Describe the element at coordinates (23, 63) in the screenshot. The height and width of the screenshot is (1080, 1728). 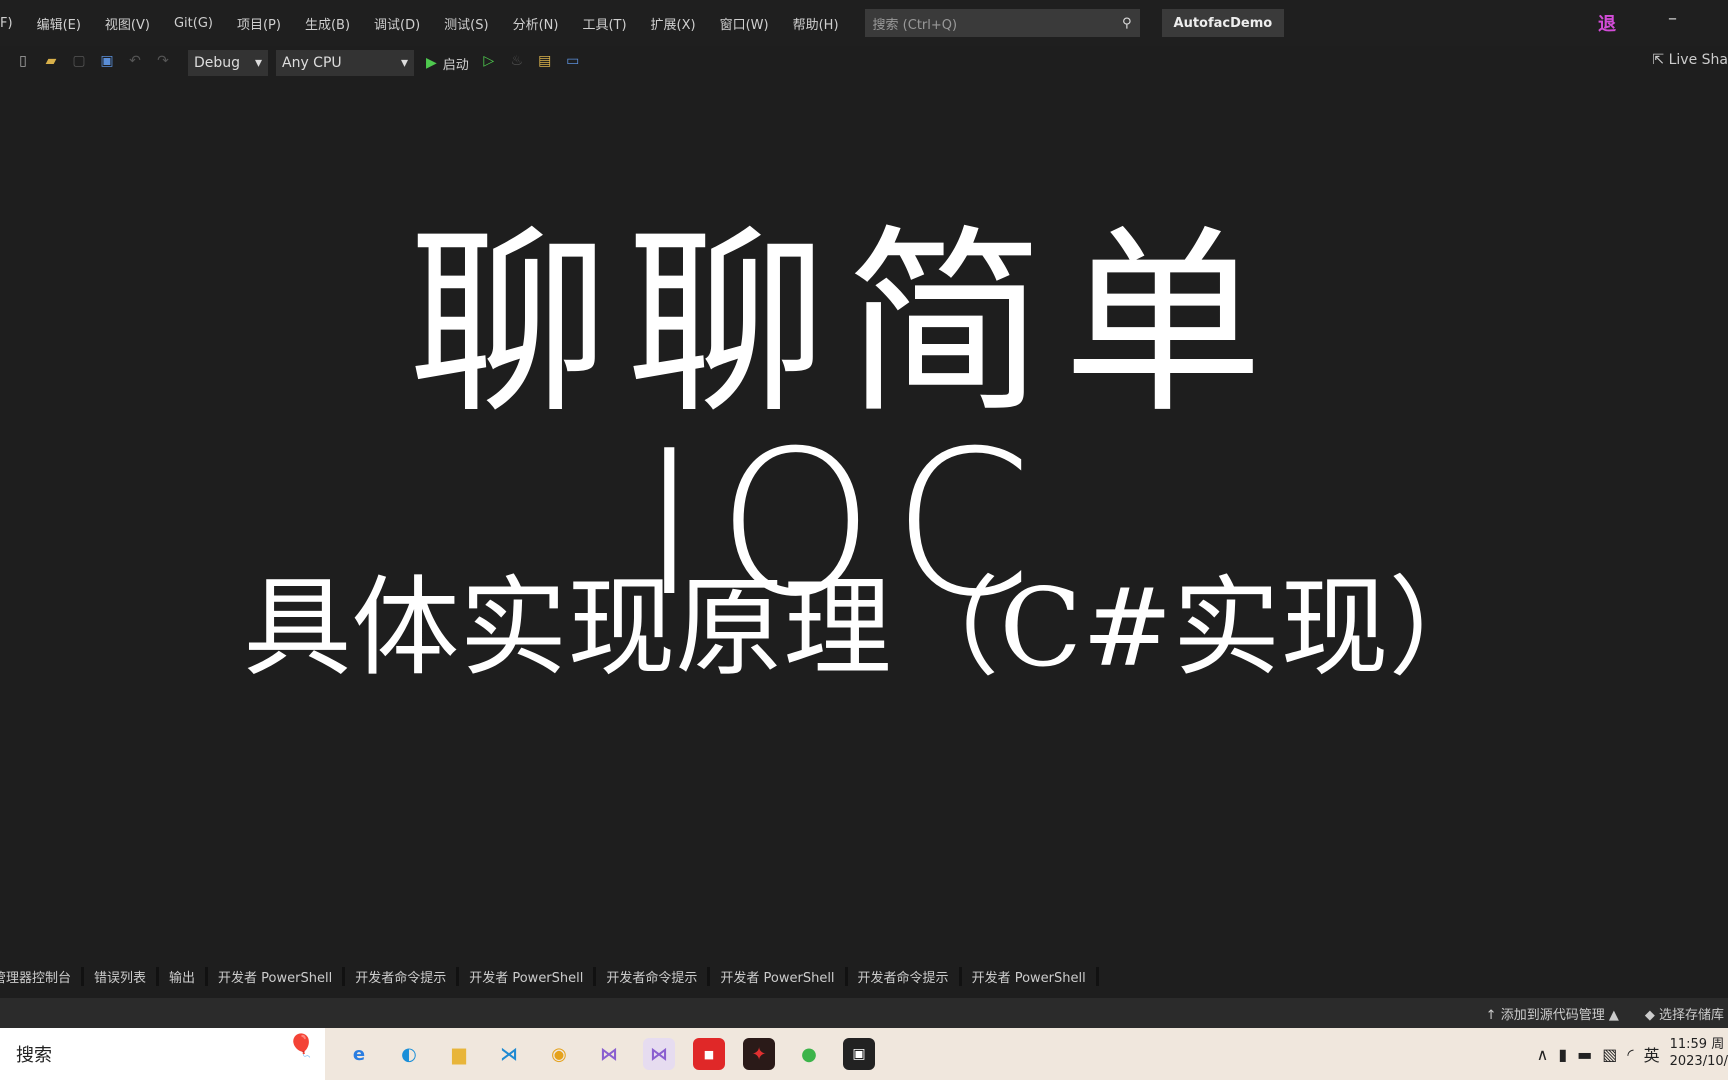
I see `new-project-icon: ▯` at that location.